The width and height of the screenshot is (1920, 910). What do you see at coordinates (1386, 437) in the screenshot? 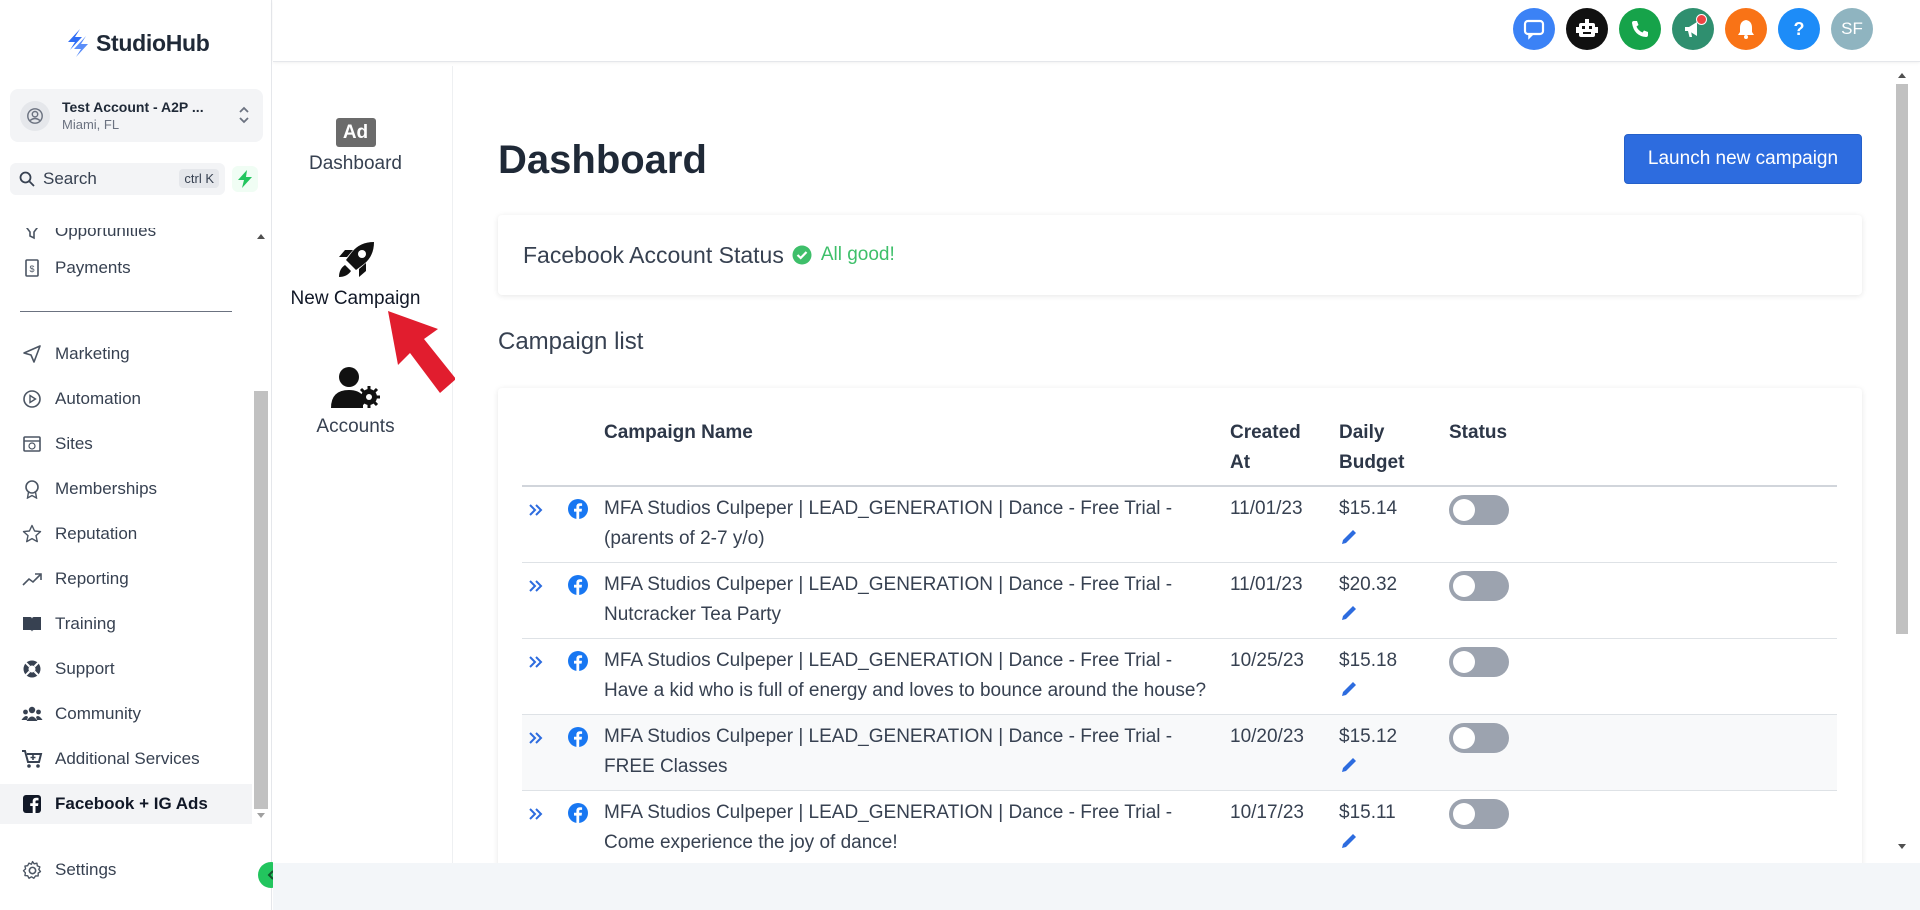
I see `header-daily-budget: Daily Budget` at bounding box center [1386, 437].